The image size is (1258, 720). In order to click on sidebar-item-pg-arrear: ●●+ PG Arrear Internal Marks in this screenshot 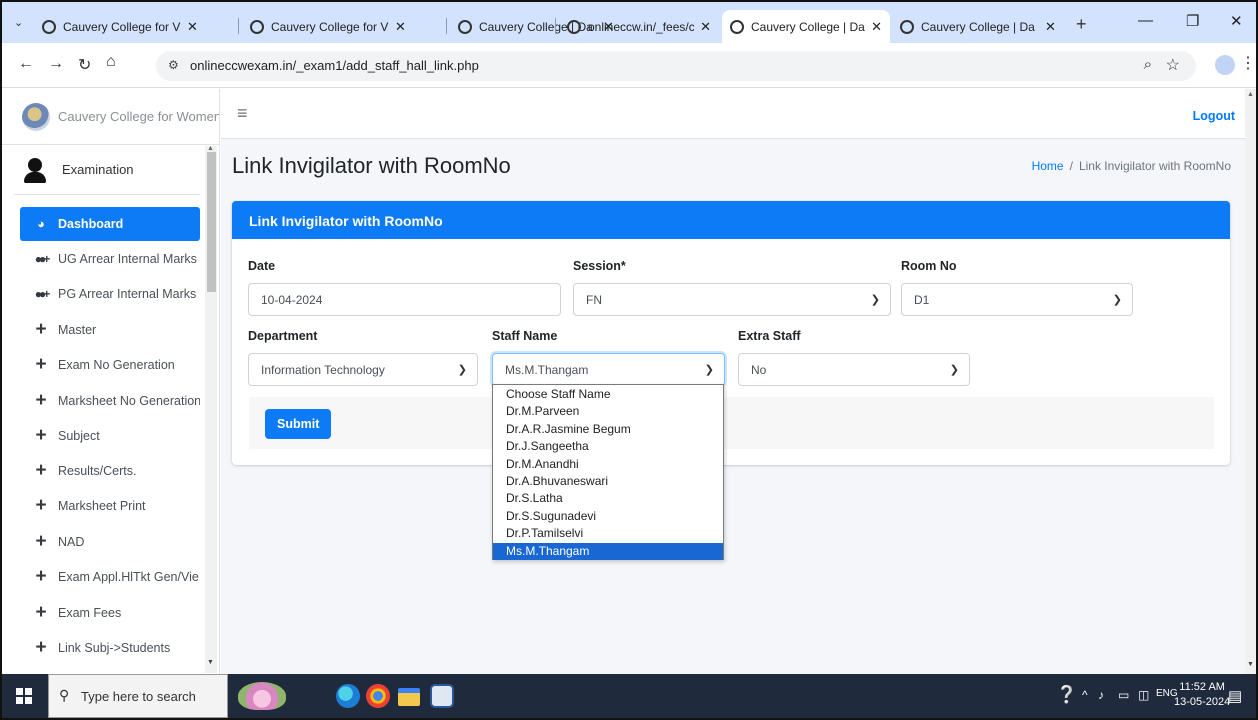, I will do `click(110, 294)`.